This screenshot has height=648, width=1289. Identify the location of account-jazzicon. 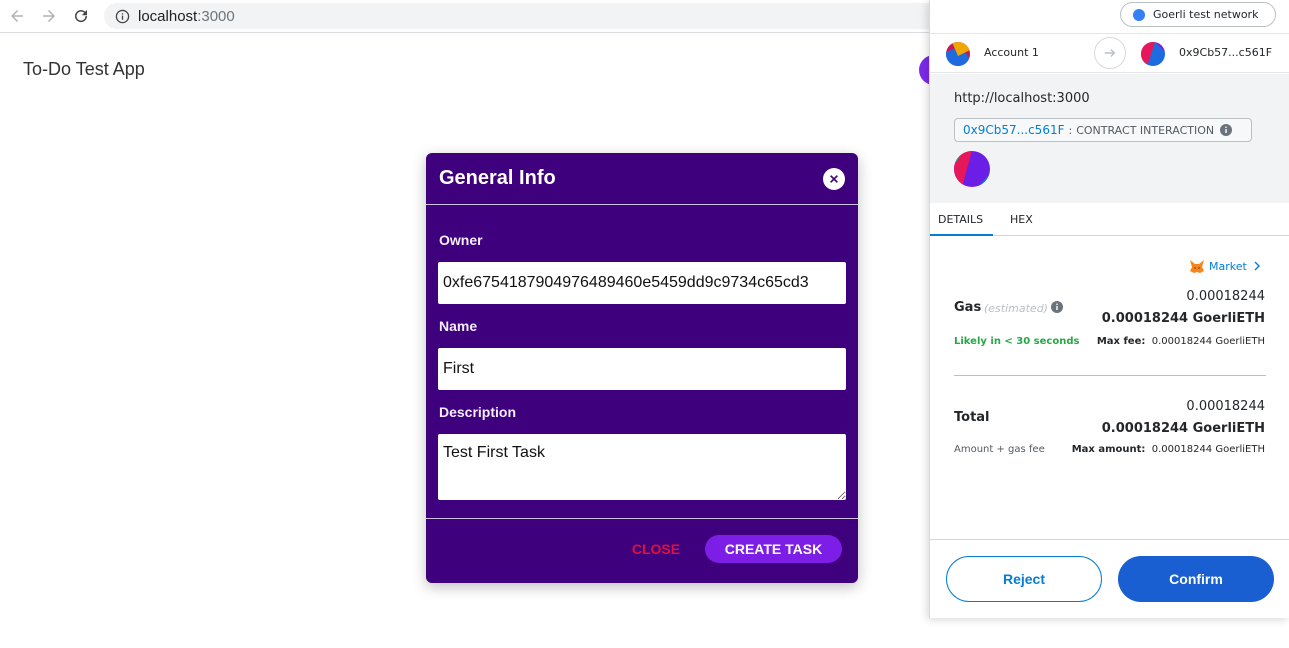
(958, 54).